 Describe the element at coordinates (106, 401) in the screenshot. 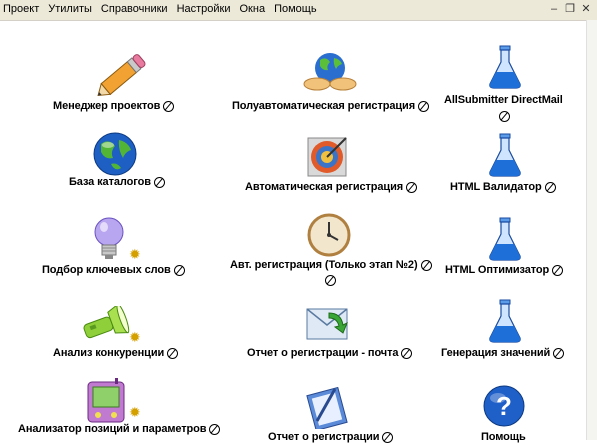

I see `handheld-device-icon` at that location.